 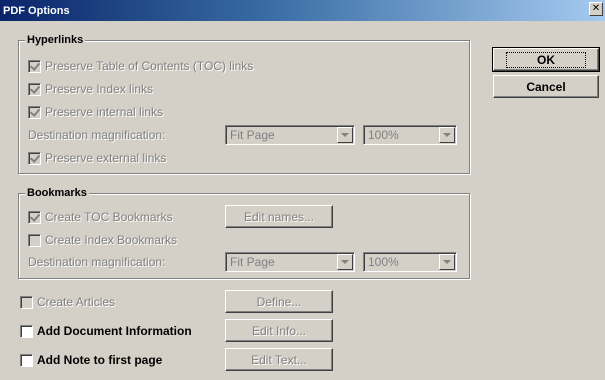 I want to click on hyperlinks-zoom-value: 100%, so click(x=383, y=135).